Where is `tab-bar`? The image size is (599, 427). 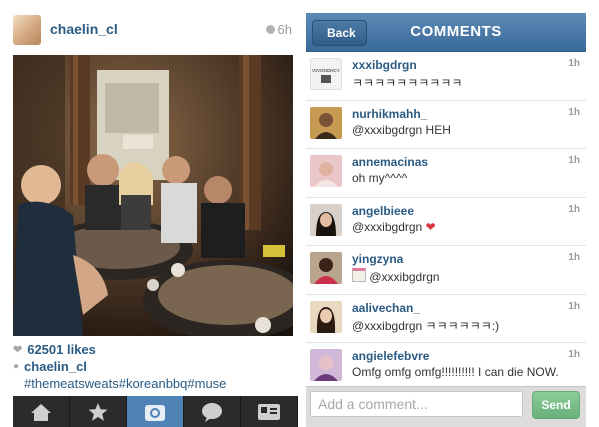
tab-bar is located at coordinates (155, 411).